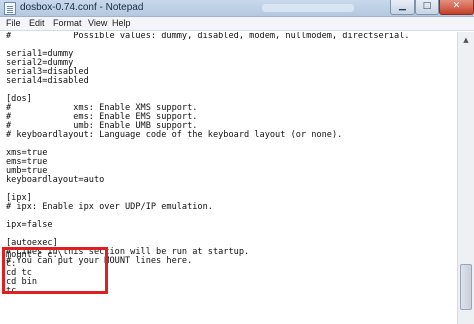 Image resolution: width=474 pixels, height=324 pixels. What do you see at coordinates (47, 81) in the screenshot?
I see `editor-line: serial4=disabled` at bounding box center [47, 81].